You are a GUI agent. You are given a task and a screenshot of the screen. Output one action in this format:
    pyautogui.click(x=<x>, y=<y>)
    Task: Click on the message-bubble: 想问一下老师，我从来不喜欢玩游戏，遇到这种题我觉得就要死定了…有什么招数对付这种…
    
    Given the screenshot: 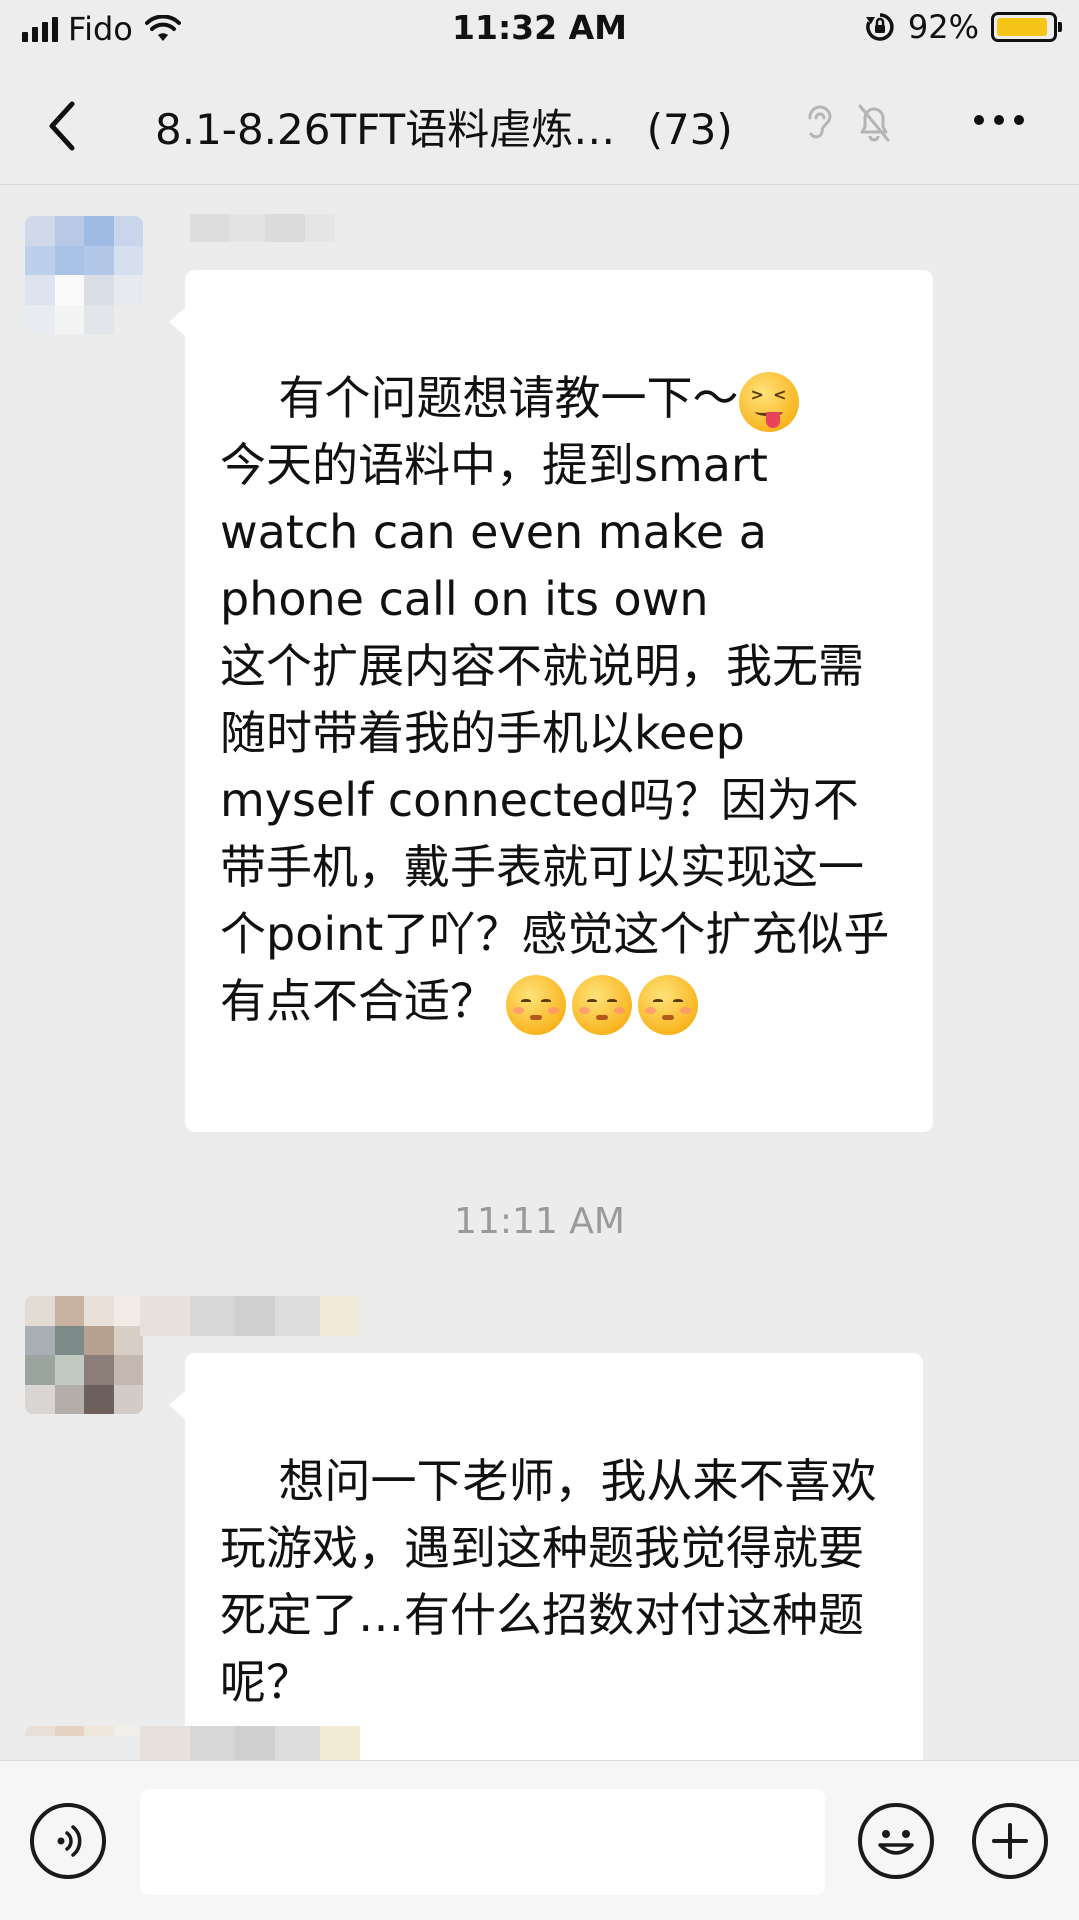 What is the action you would take?
    pyautogui.click(x=546, y=1556)
    